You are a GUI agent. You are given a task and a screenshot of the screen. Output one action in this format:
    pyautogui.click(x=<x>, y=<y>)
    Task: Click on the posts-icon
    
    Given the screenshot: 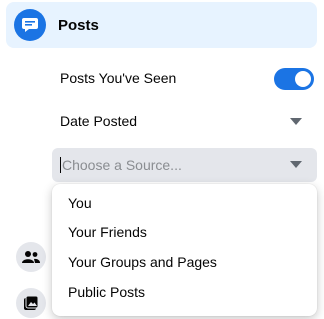 What is the action you would take?
    pyautogui.click(x=30, y=25)
    